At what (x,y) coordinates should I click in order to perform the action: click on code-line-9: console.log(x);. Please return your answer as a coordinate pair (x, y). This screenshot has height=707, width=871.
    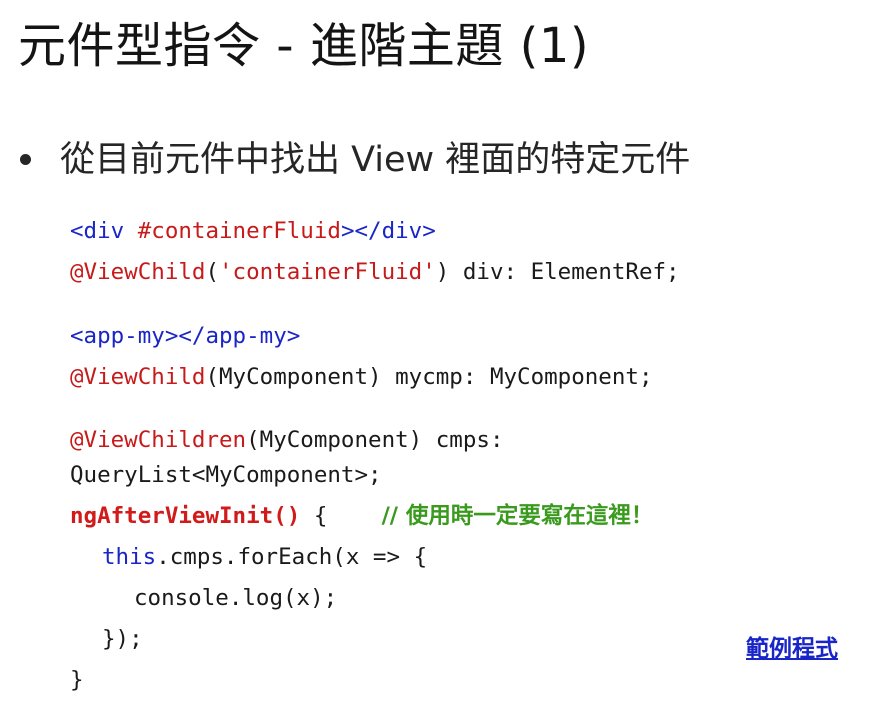
    Looking at the image, I should click on (235, 598).